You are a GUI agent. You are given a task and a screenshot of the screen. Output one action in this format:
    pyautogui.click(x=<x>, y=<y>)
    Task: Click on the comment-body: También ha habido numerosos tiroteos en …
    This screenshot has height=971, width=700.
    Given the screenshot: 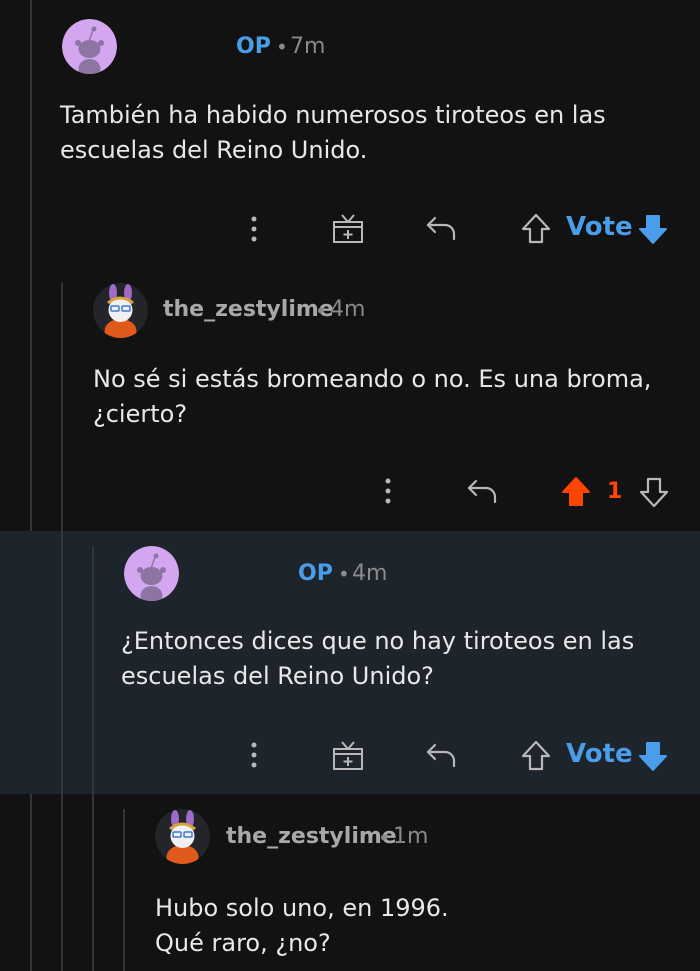 What is the action you would take?
    pyautogui.click(x=333, y=132)
    